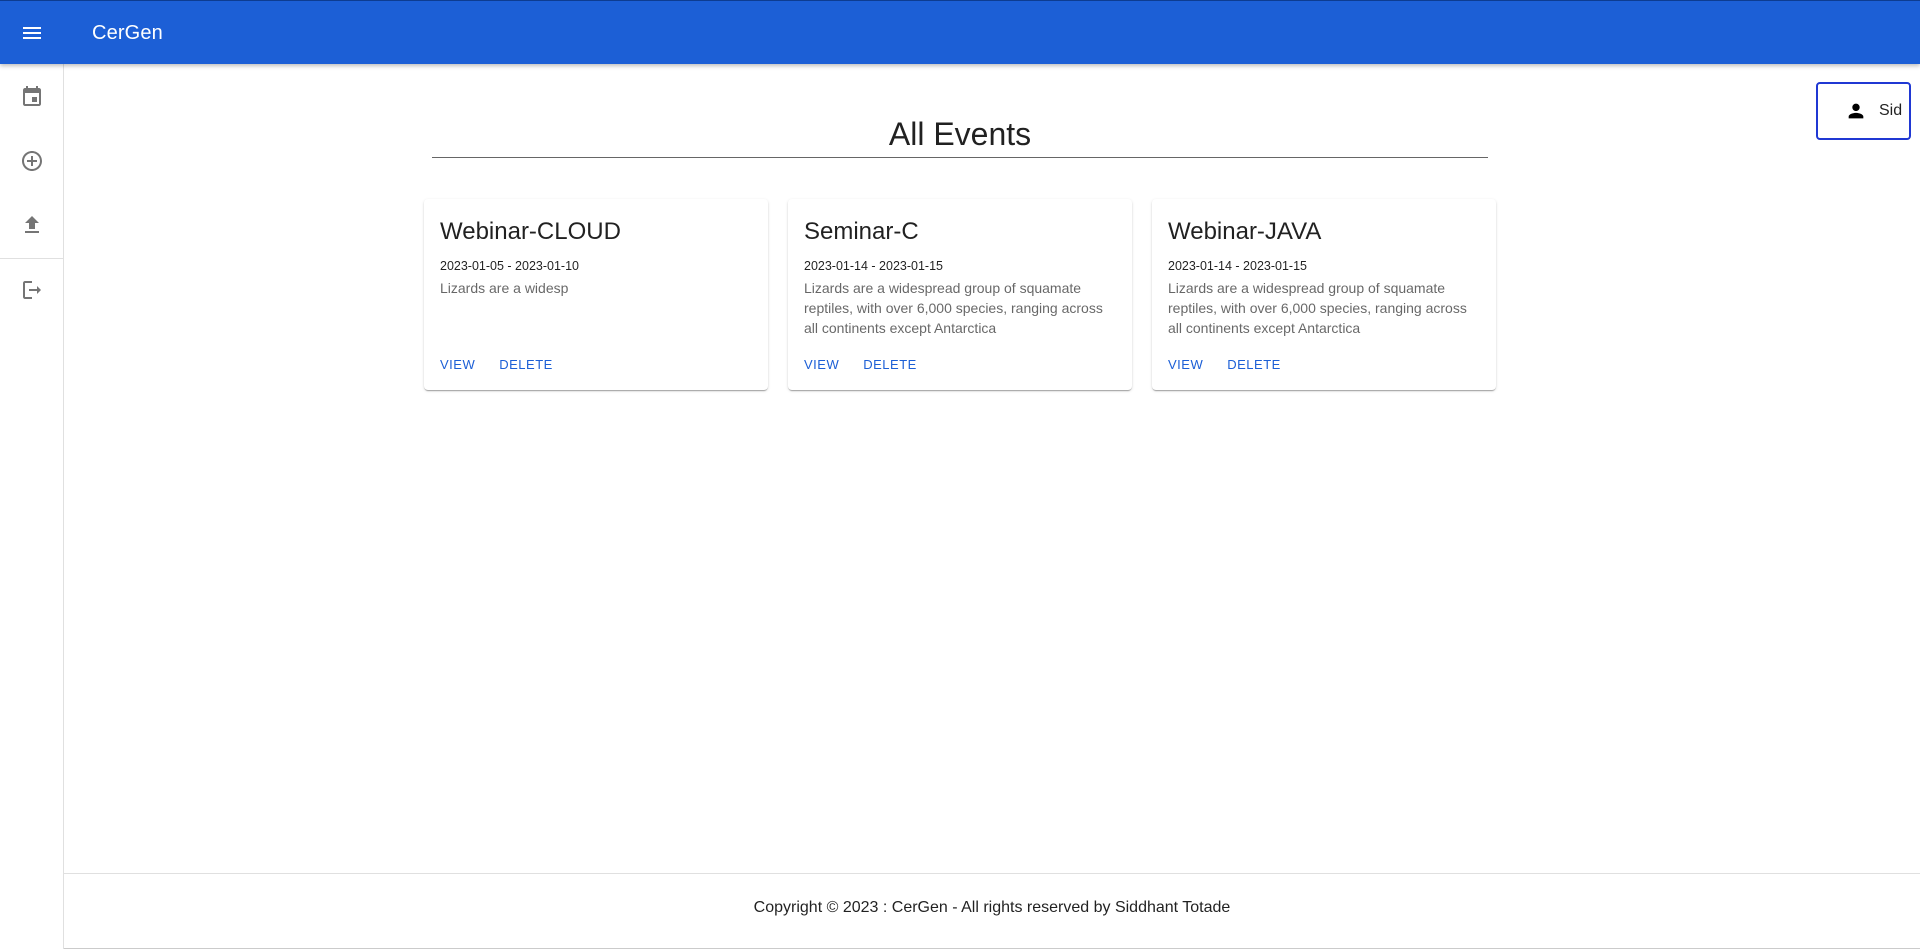  Describe the element at coordinates (1891, 110) in the screenshot. I see `user-name: Sid` at that location.